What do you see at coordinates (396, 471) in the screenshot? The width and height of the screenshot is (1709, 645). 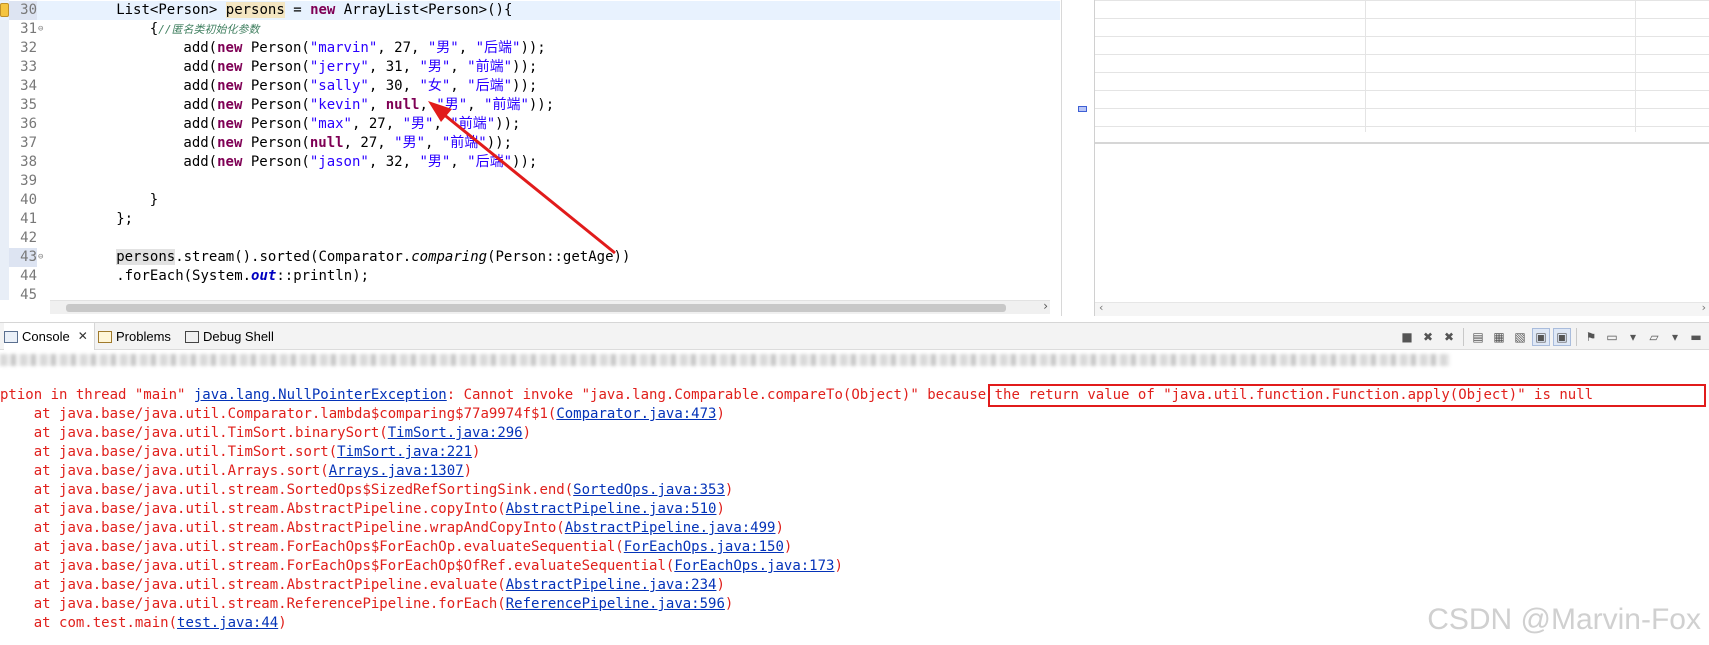 I see `stack-frame-link: Arrays.java:1307` at bounding box center [396, 471].